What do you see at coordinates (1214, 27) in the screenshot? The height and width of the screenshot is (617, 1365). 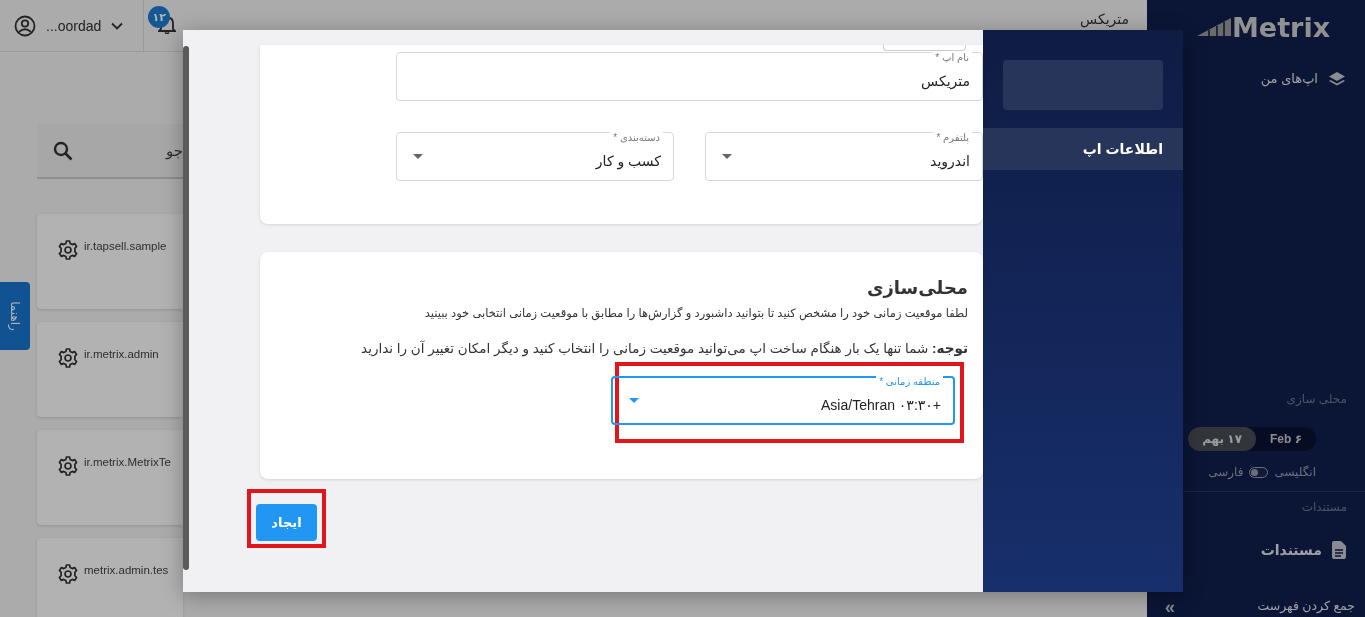 I see `logo-icon` at bounding box center [1214, 27].